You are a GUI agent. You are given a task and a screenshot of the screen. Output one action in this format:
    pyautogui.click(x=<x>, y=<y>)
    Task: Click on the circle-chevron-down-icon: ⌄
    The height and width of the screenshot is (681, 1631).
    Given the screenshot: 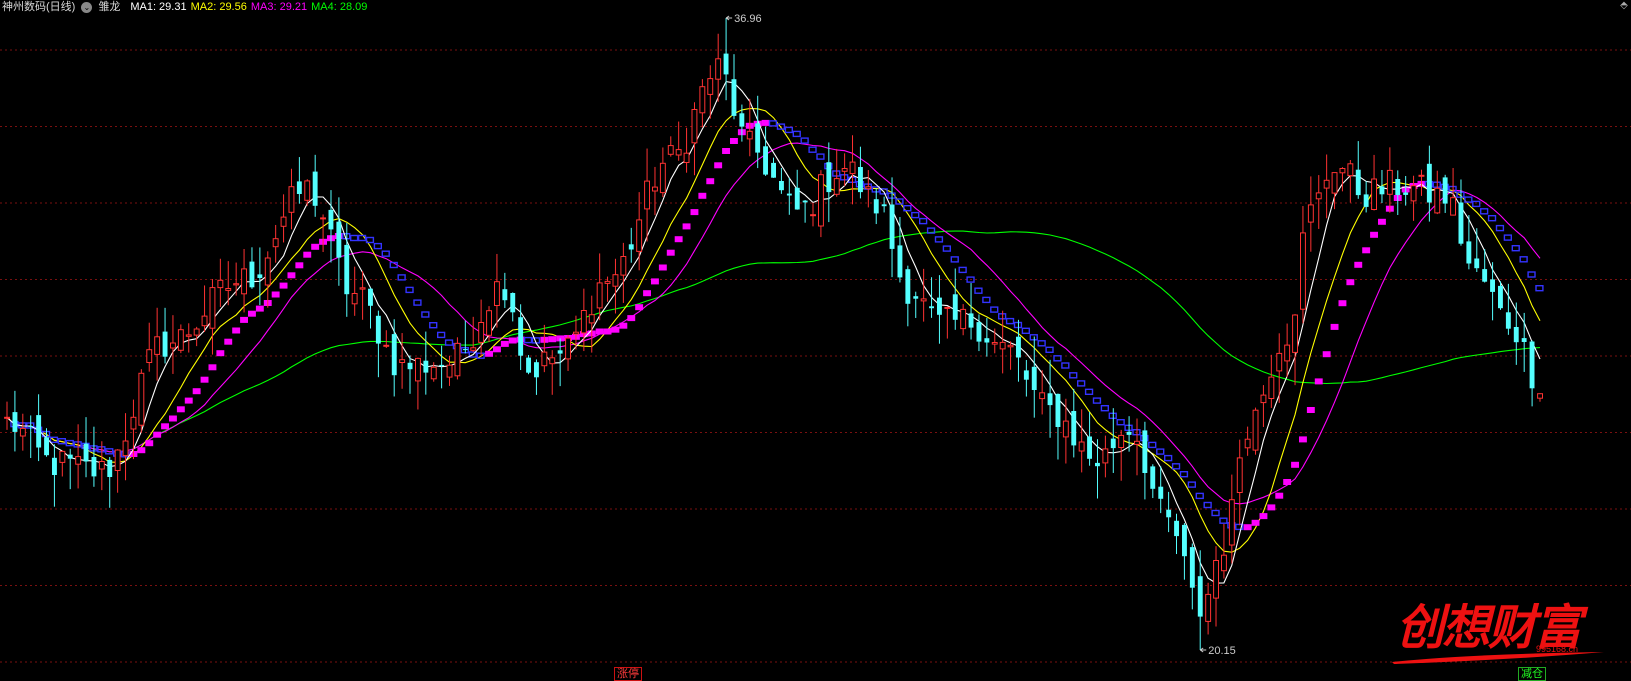 What is the action you would take?
    pyautogui.click(x=87, y=7)
    